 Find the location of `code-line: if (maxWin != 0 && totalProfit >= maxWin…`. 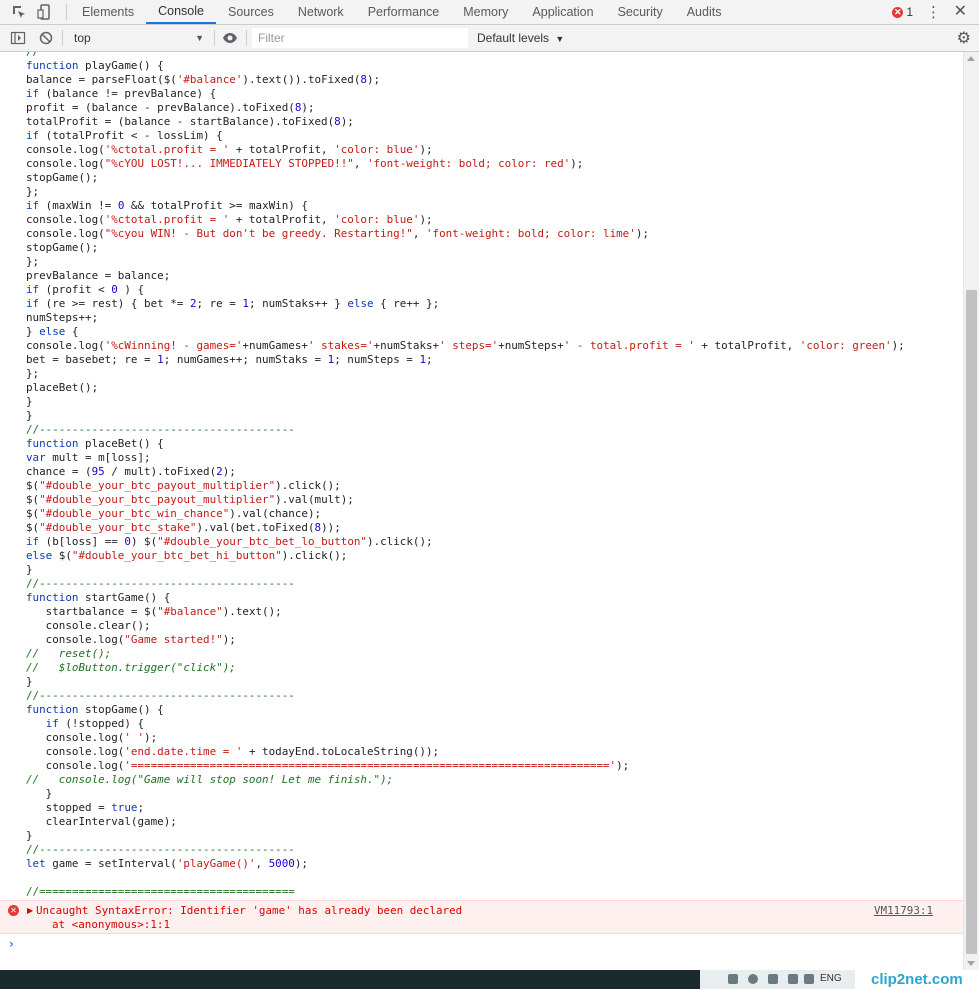

code-line: if (maxWin != 0 && totalProfit >= maxWin… is located at coordinates (167, 205).